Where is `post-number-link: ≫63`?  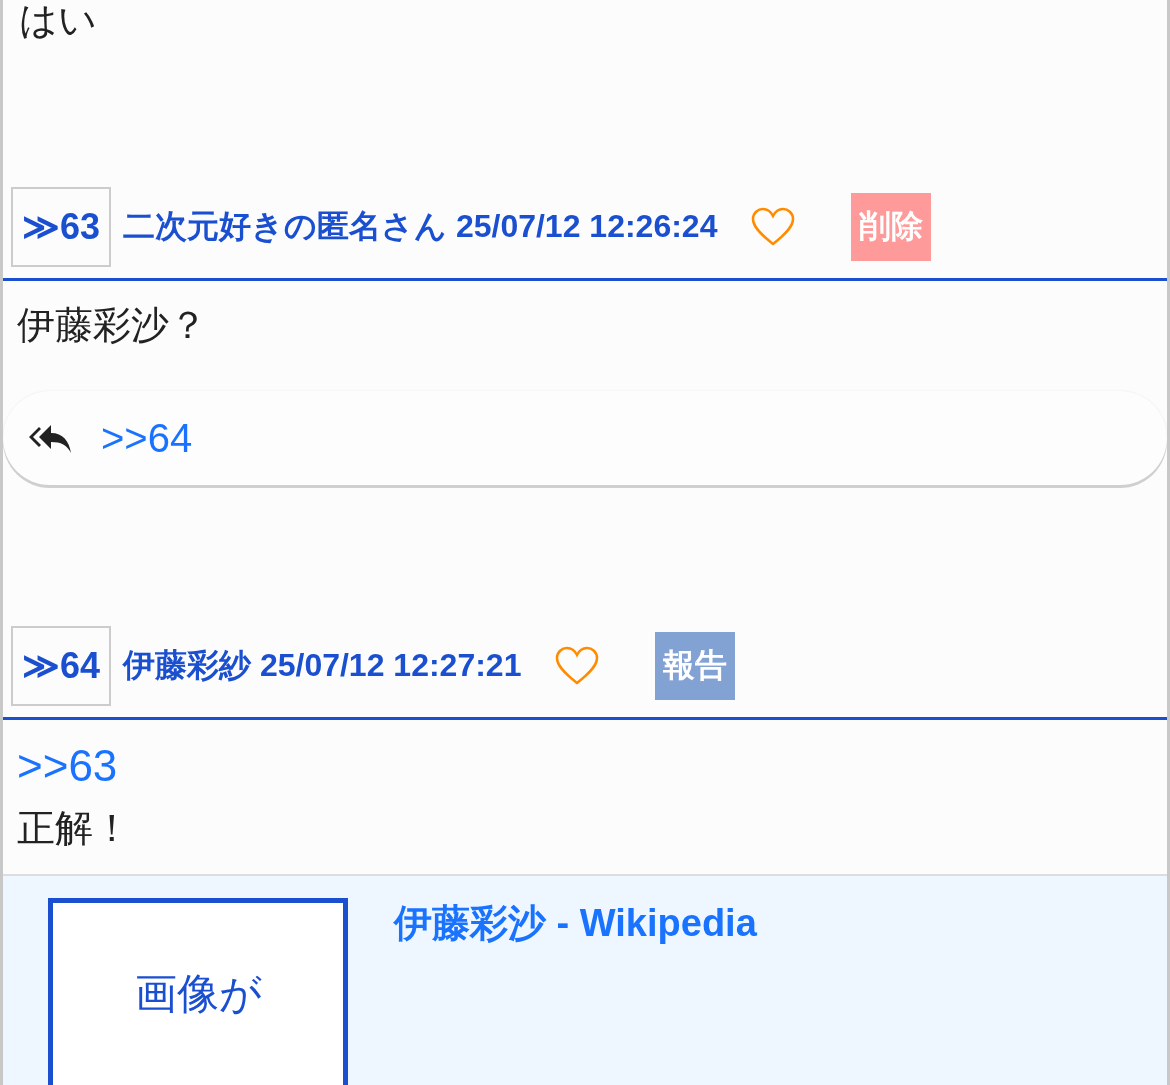 post-number-link: ≫63 is located at coordinates (61, 227).